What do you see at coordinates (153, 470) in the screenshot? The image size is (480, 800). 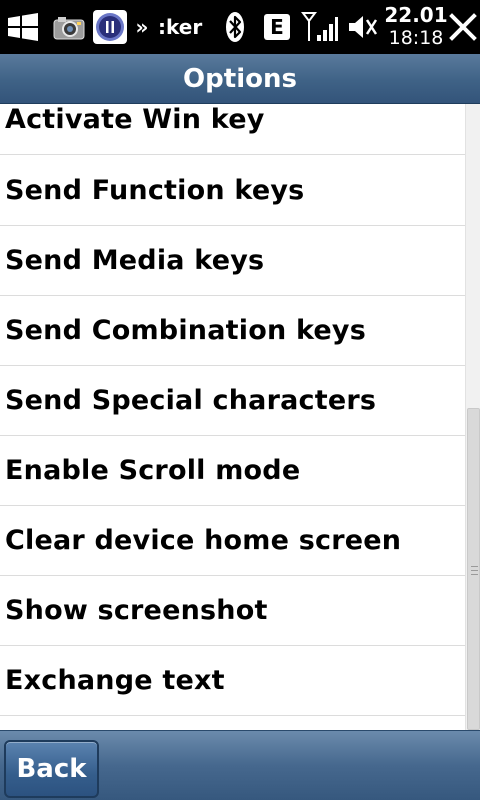 I see `list-item-label: Enable Scroll mode` at bounding box center [153, 470].